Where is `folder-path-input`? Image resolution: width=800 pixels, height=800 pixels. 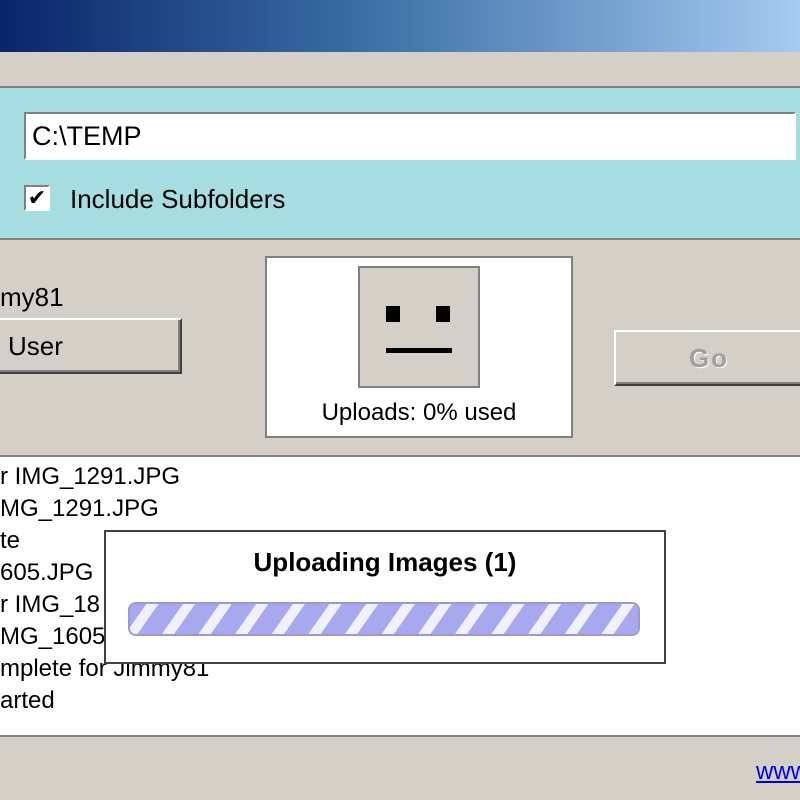 folder-path-input is located at coordinates (410, 136).